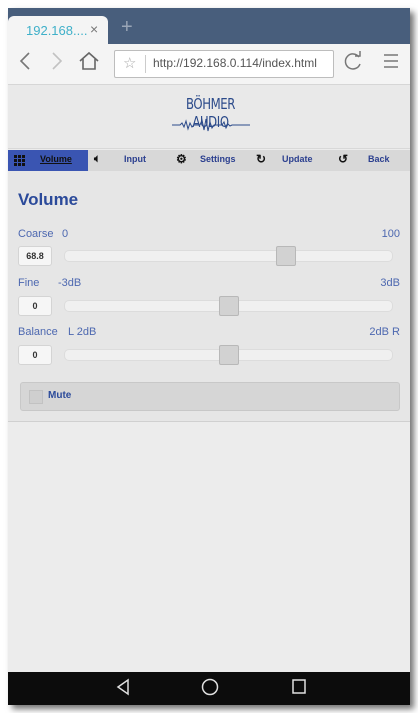 The height and width of the screenshot is (713, 418). I want to click on android-home-icon, so click(210, 689).